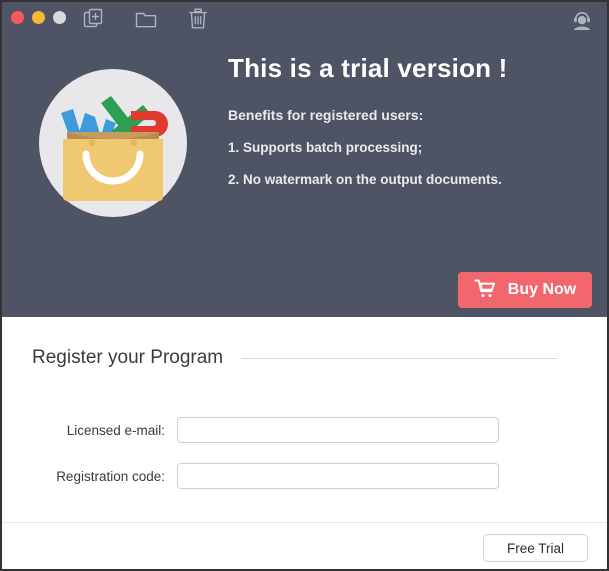 The image size is (609, 571). What do you see at coordinates (325, 147) in the screenshot?
I see `benefit-item: 1. Supports batch processing;` at bounding box center [325, 147].